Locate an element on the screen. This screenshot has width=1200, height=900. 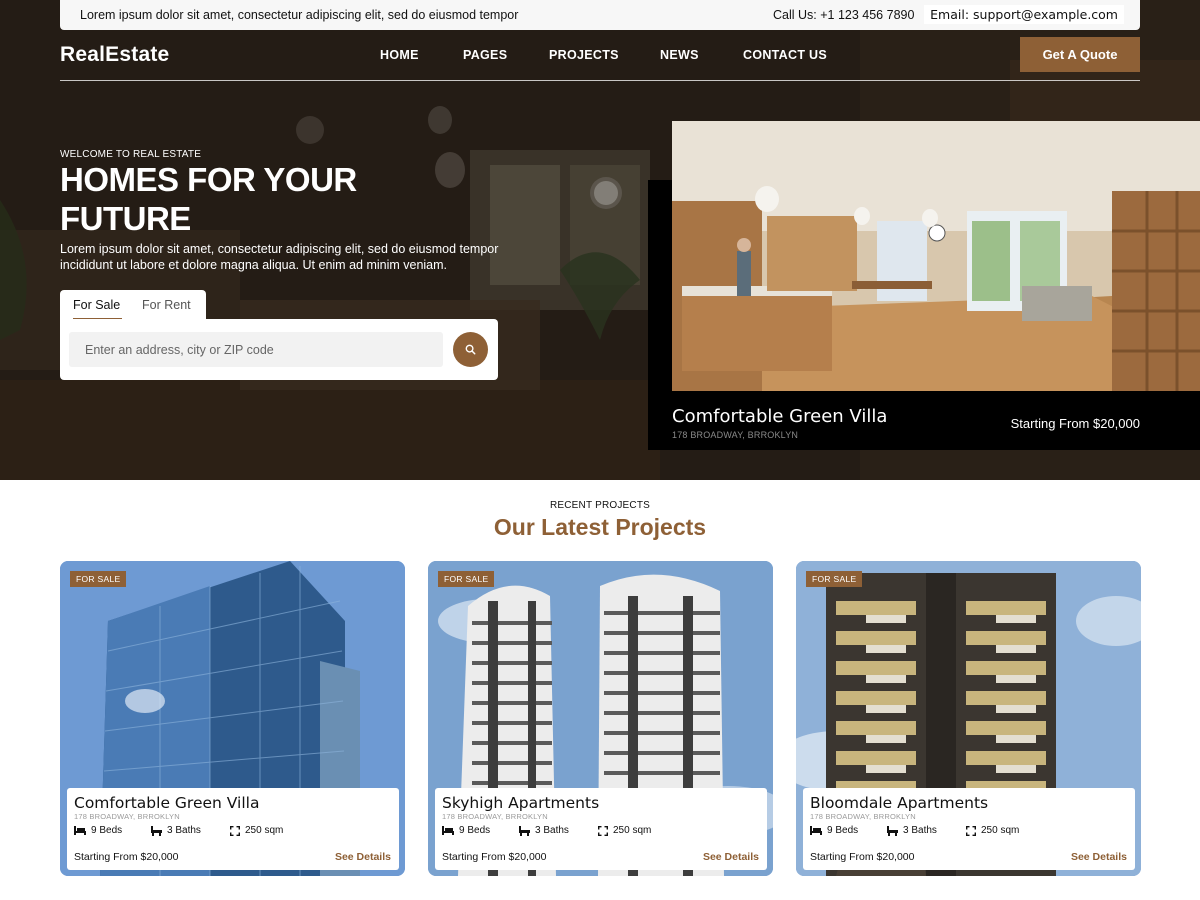
nav-item-projects: PROJECTS is located at coordinates (584, 55).